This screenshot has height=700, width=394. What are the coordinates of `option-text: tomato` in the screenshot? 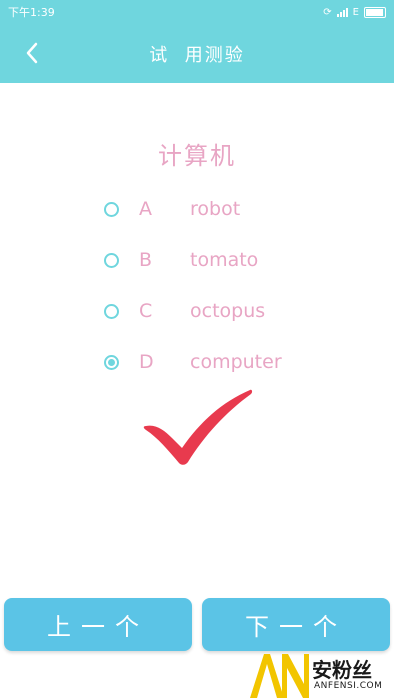 It's located at (224, 260).